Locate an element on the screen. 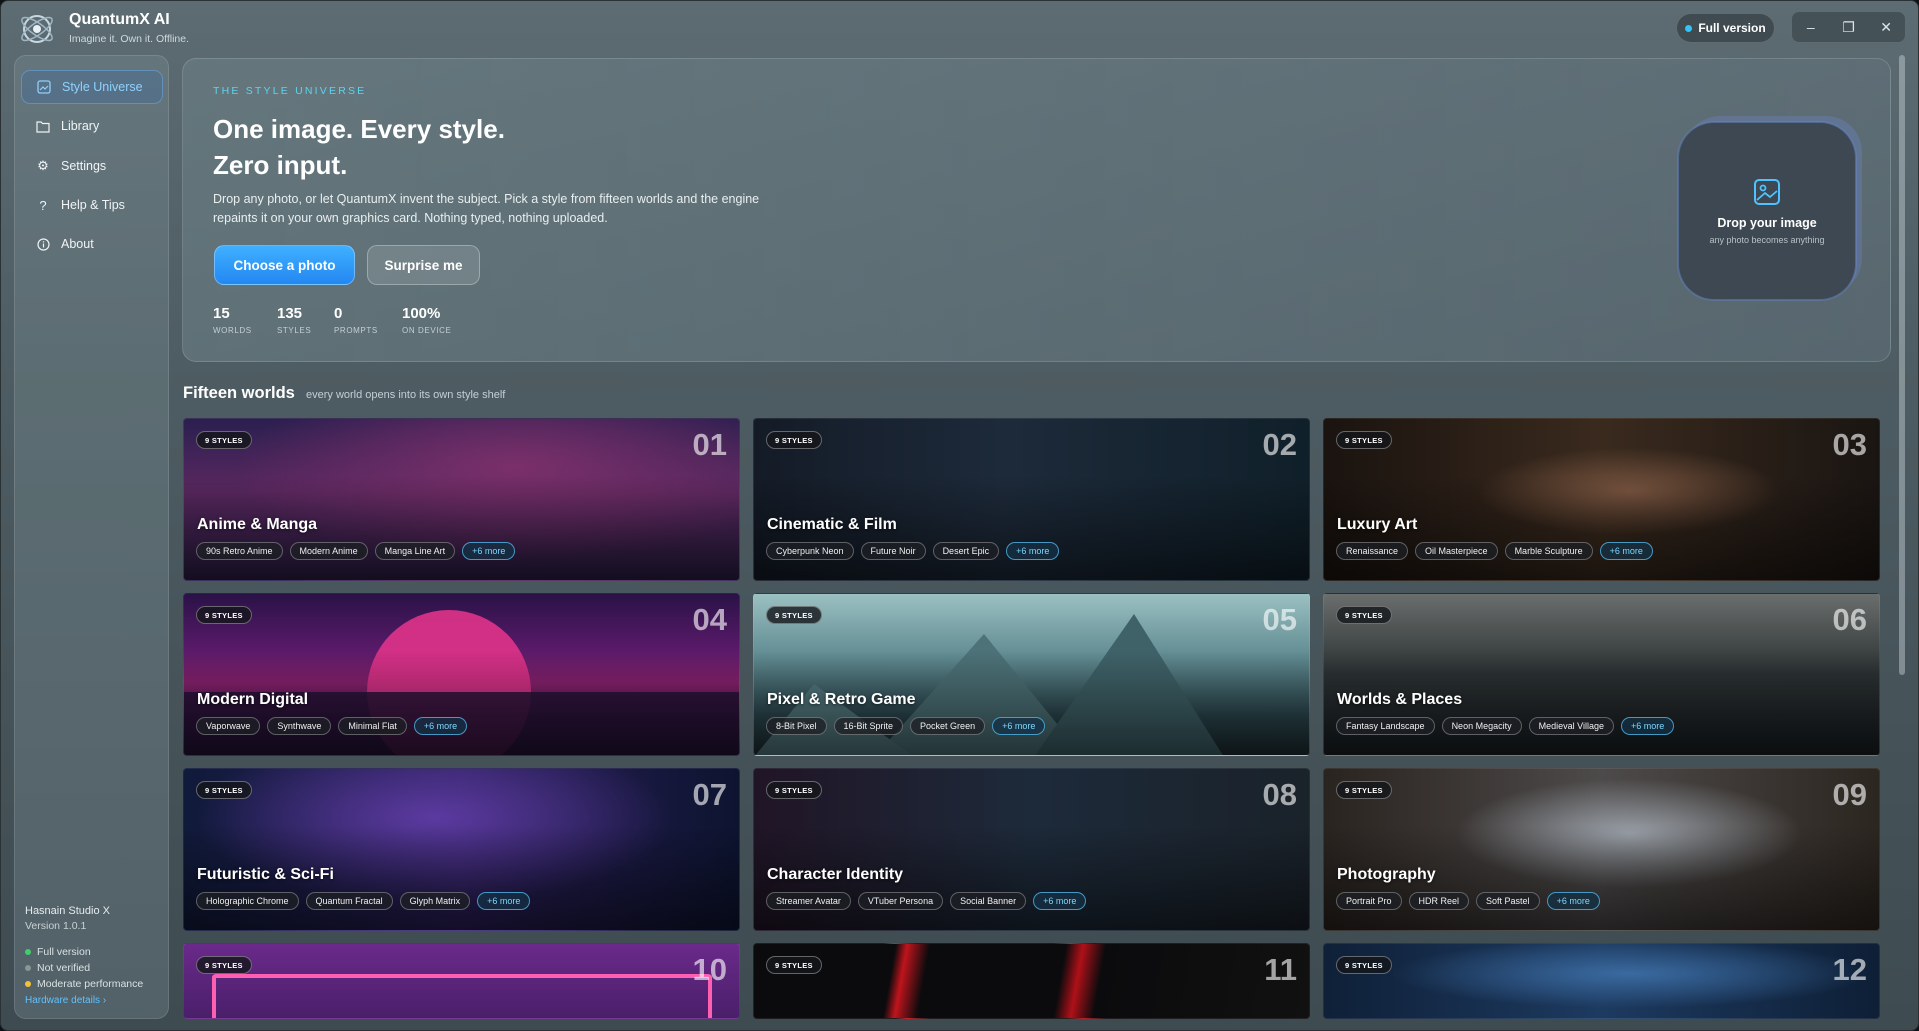 This screenshot has width=1919, height=1031. world-title: Futuristic & Sci-Fi is located at coordinates (265, 874).